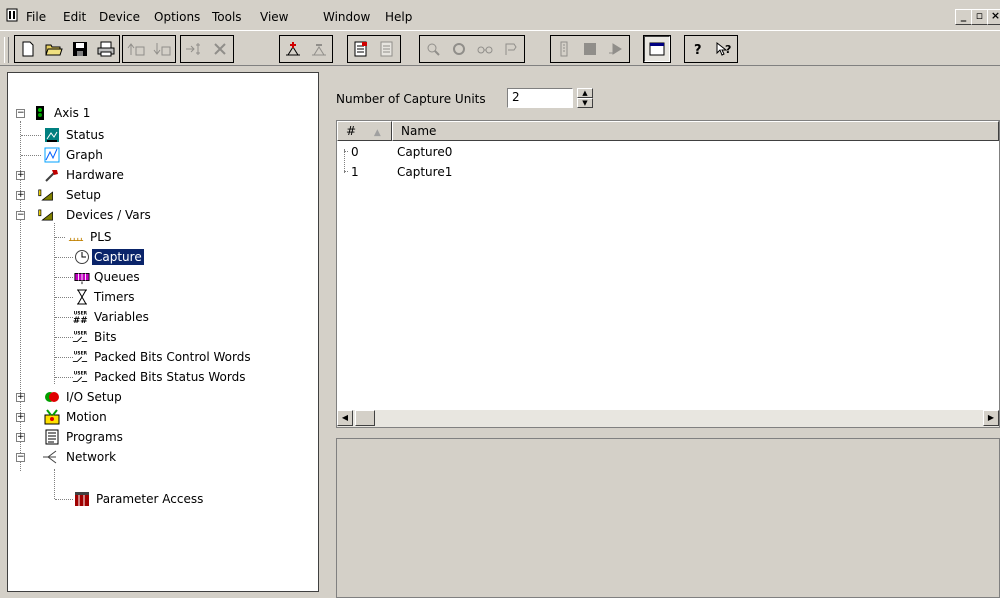  I want to click on toolbar-group-run, so click(590, 49).